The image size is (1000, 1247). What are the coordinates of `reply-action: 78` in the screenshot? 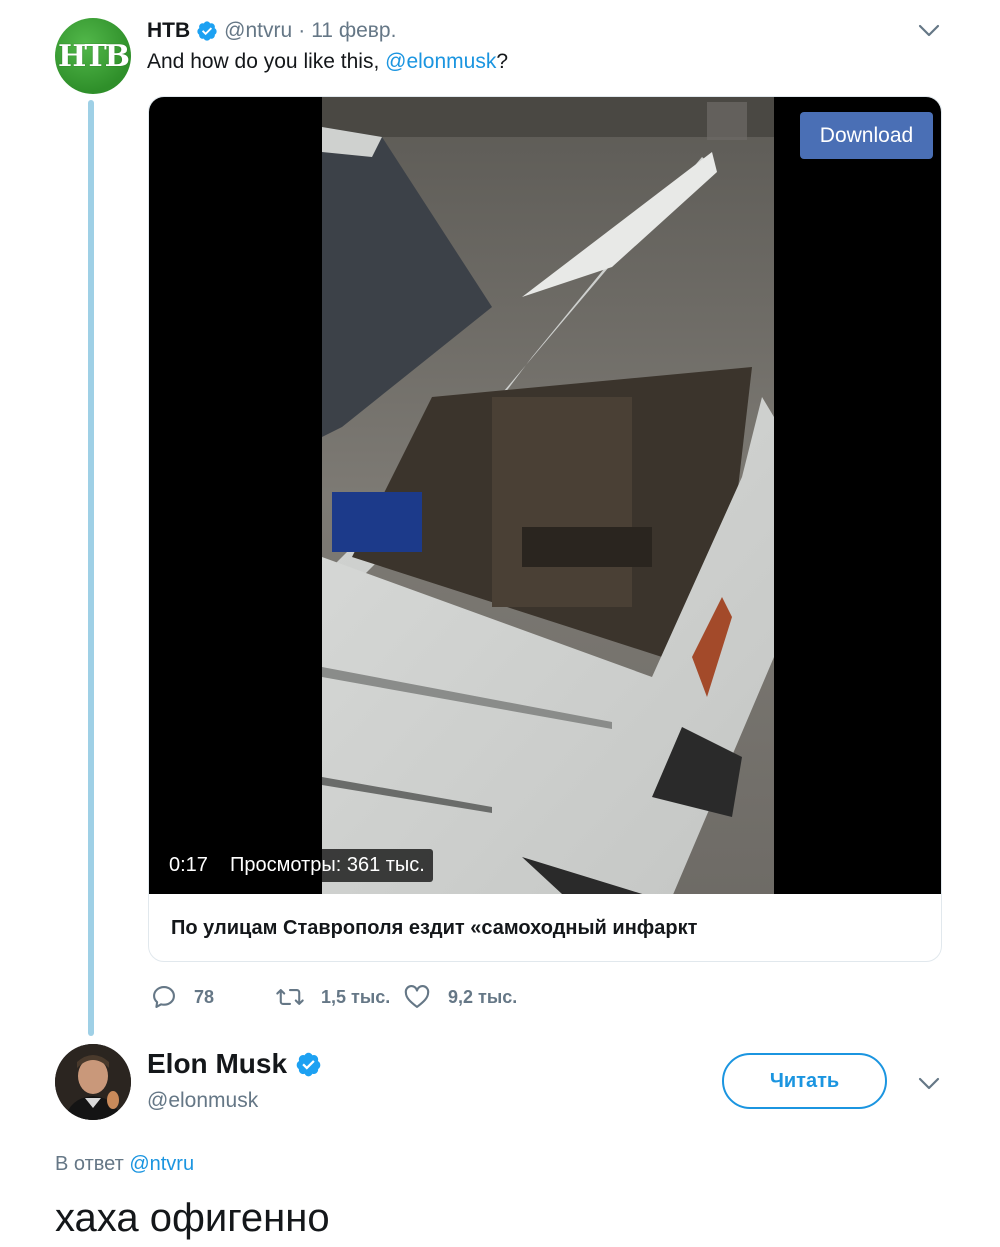 It's located at (182, 997).